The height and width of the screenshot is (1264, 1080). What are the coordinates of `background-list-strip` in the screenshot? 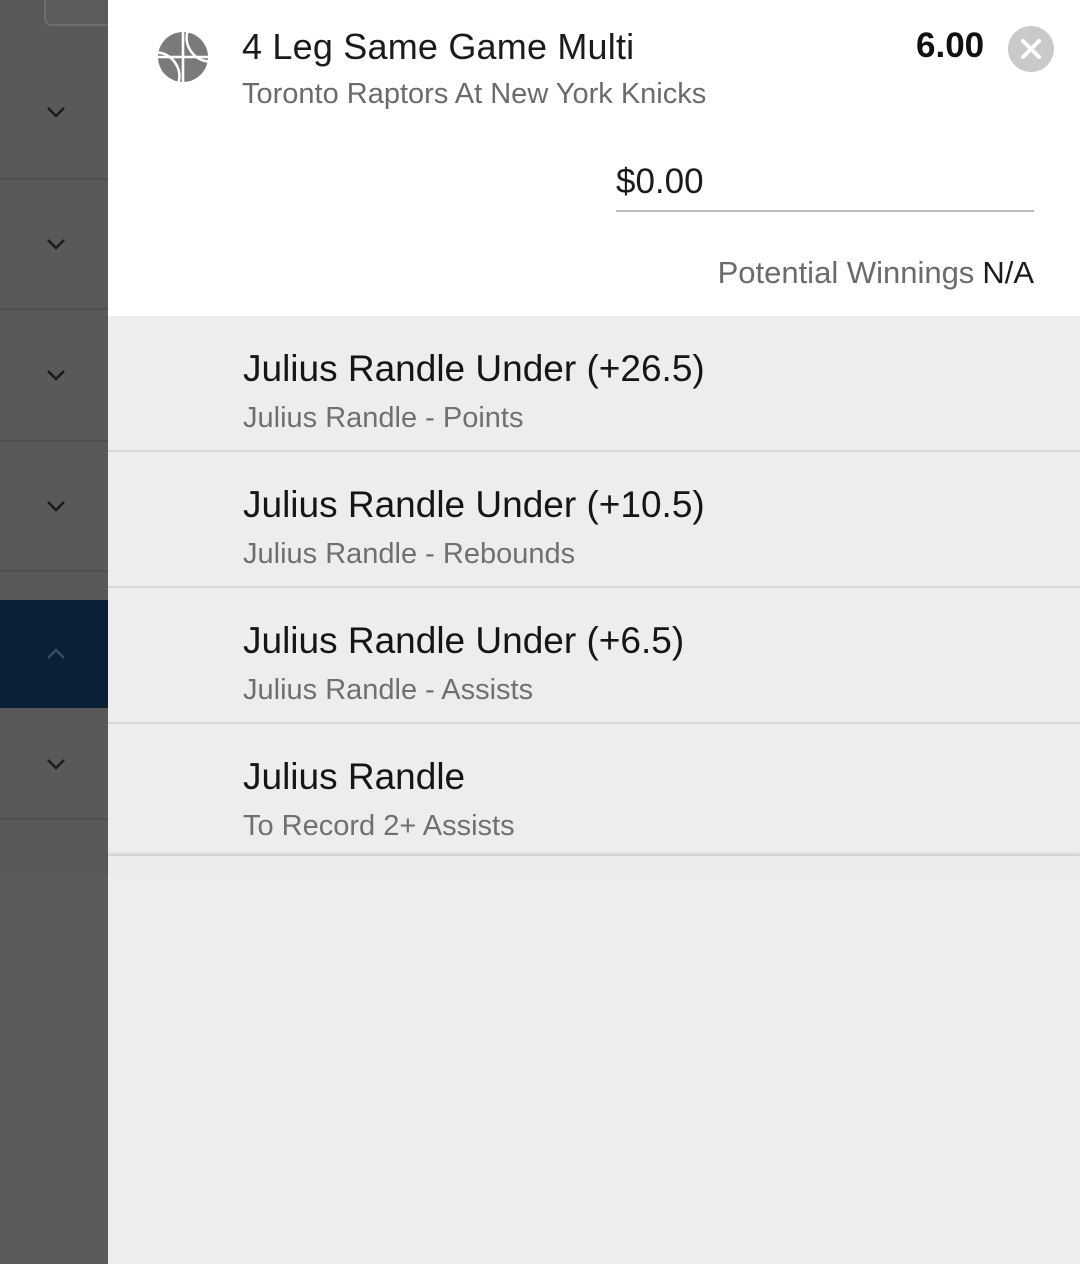 It's located at (59, 438).